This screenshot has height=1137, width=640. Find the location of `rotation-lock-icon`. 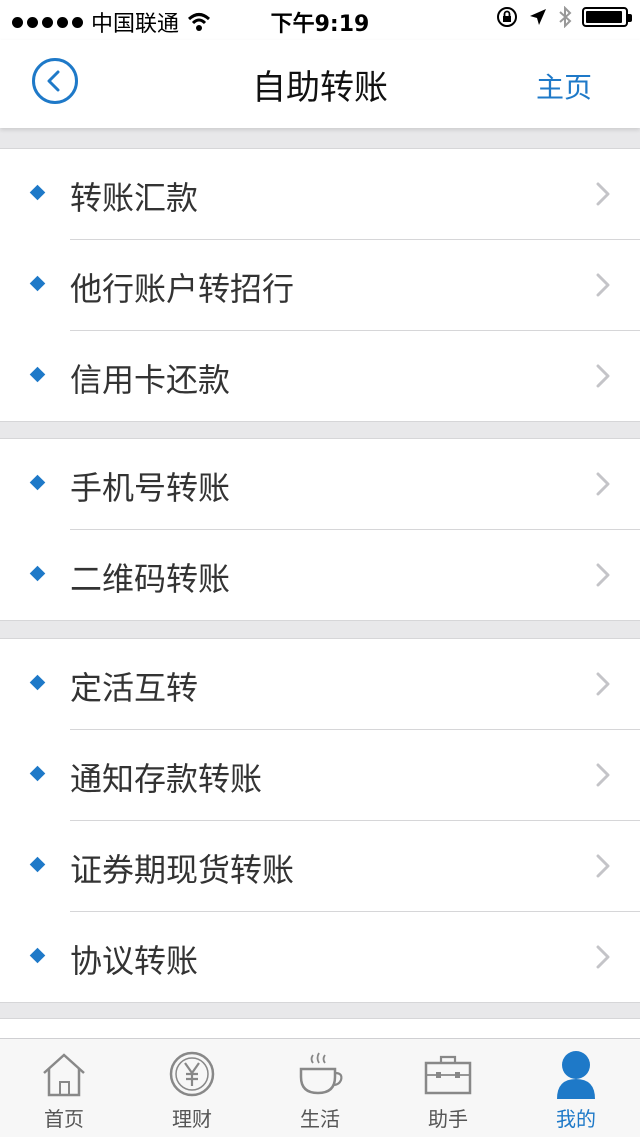

rotation-lock-icon is located at coordinates (507, 17).